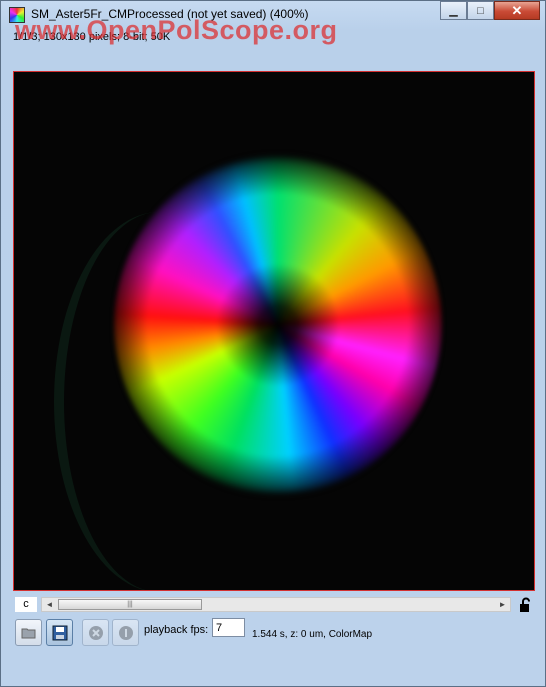 This screenshot has height=687, width=546. I want to click on status-text: 1.544 s, z: 0 um, ColorMap, so click(312, 634).